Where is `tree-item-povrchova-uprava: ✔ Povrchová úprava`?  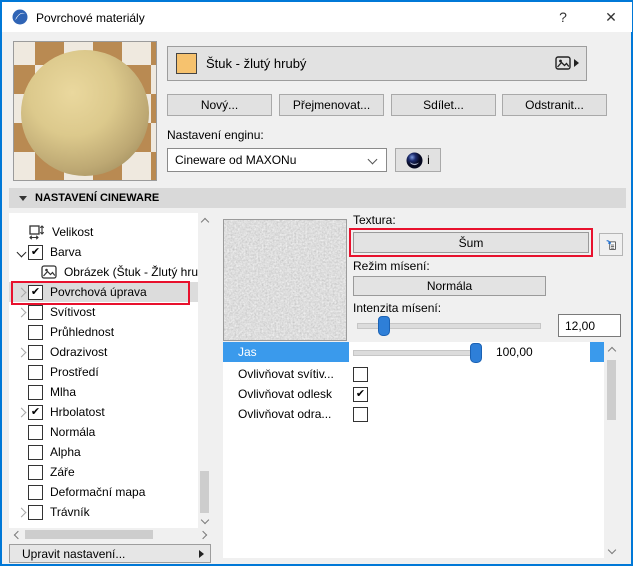 tree-item-povrchova-uprava: ✔ Povrchová úprava is located at coordinates (103, 292).